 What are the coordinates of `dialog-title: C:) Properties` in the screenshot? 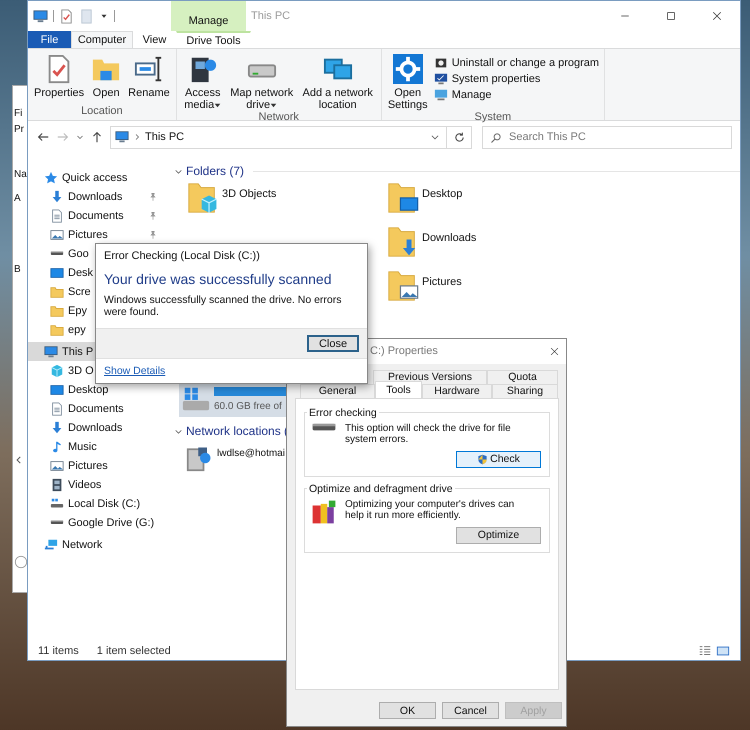 It's located at (404, 351).